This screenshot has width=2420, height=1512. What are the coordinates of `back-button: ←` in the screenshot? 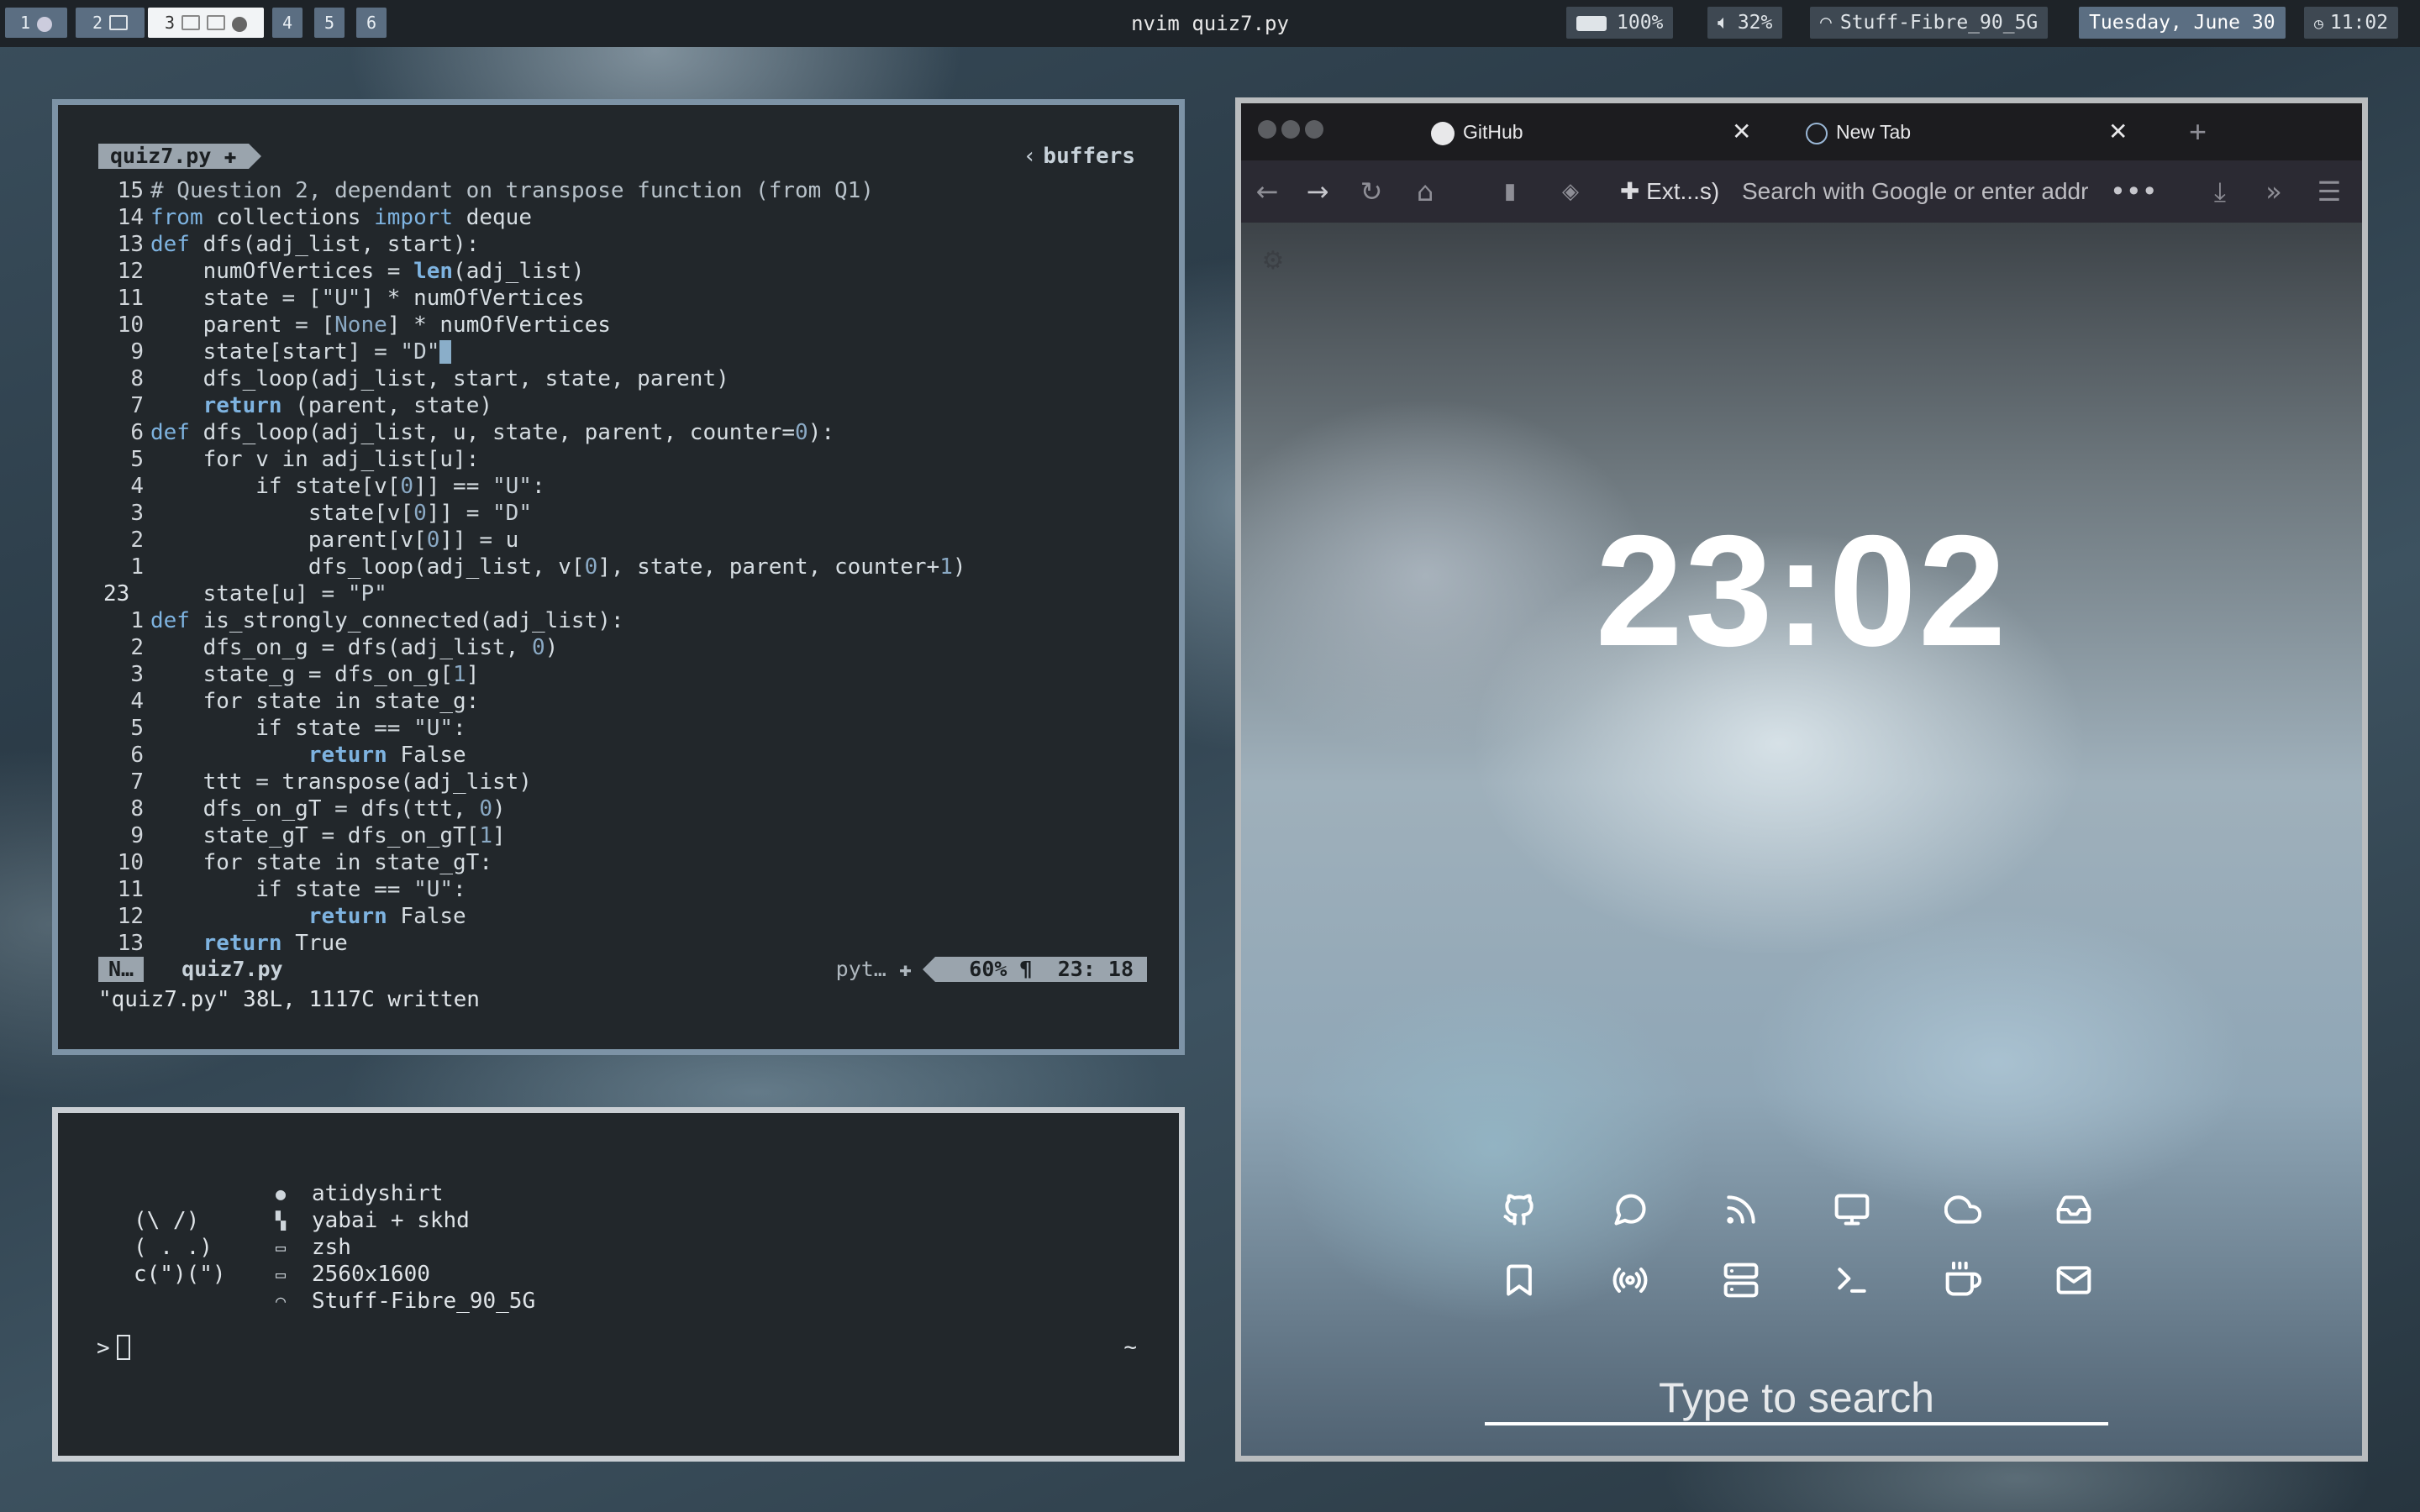 It's located at (1267, 191).